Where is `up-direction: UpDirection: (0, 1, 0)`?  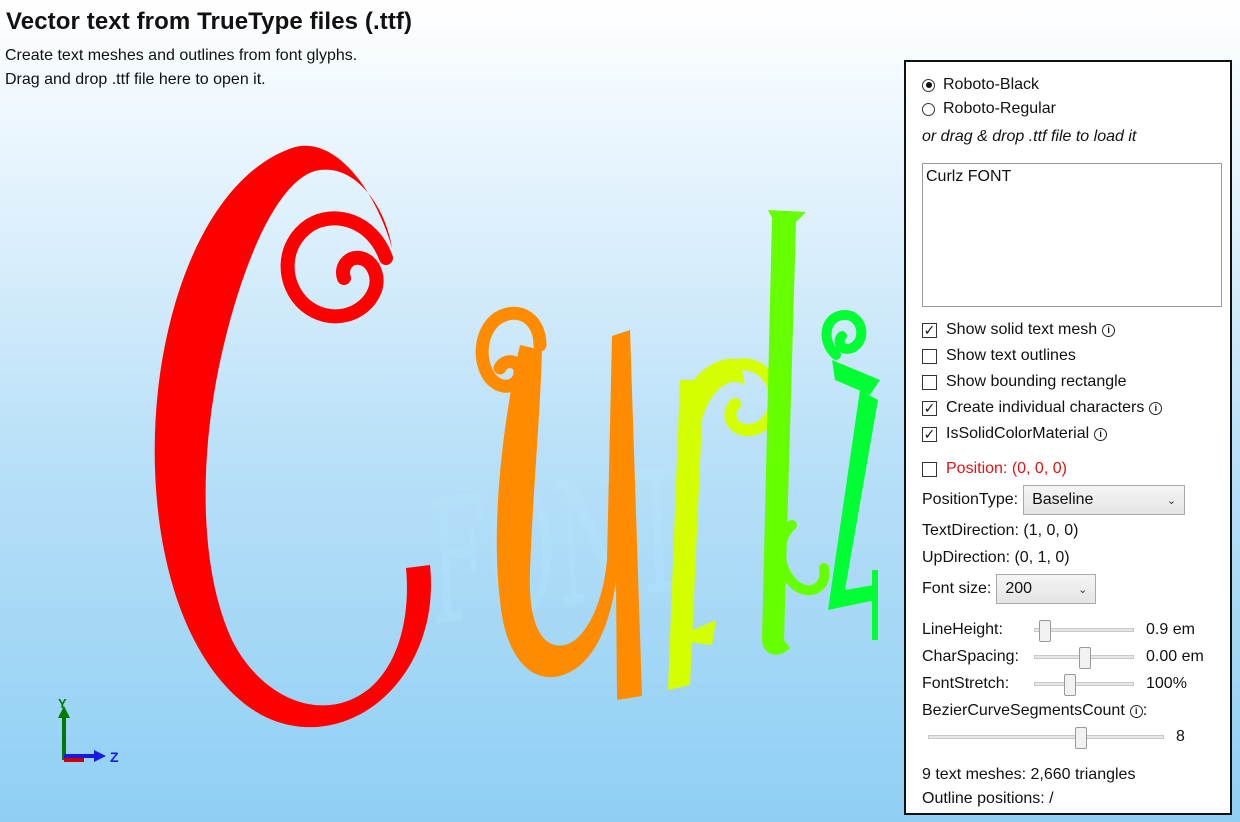 up-direction: UpDirection: (0, 1, 0) is located at coordinates (996, 557).